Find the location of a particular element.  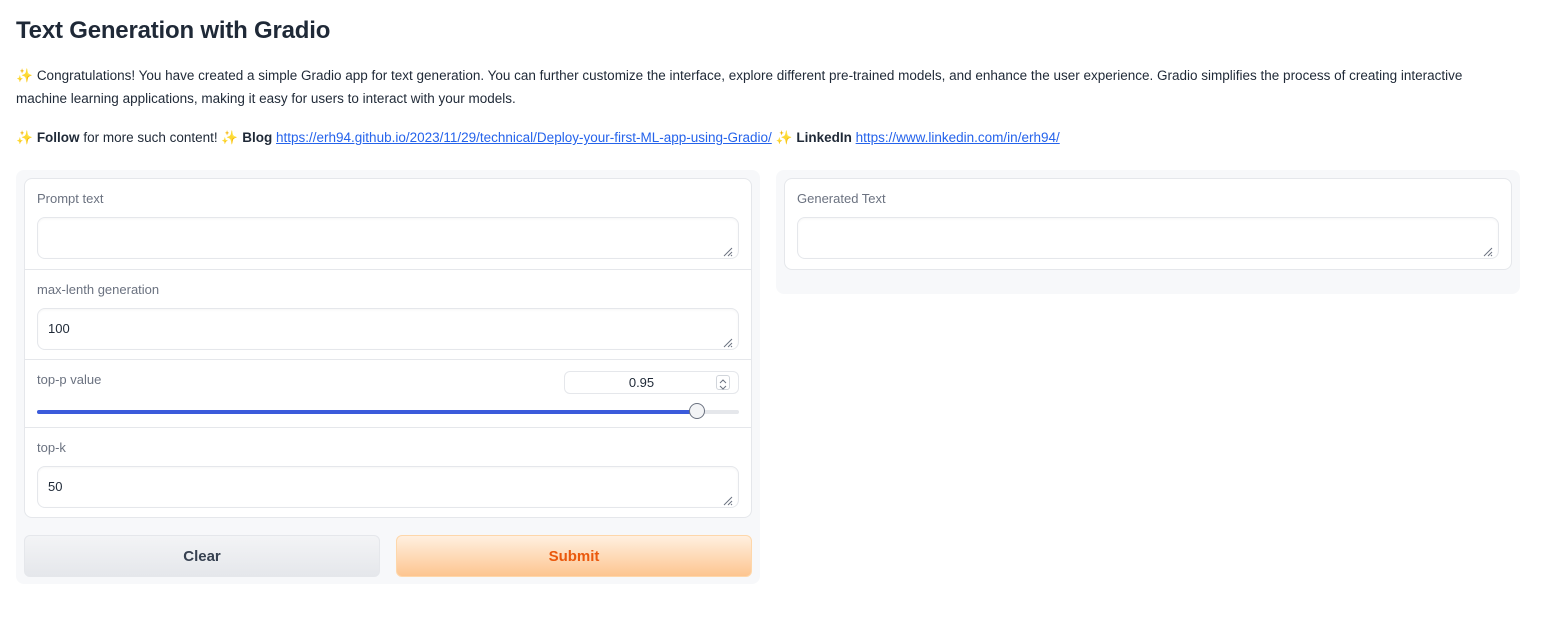

follow-text: for more such content! is located at coordinates (150, 137).